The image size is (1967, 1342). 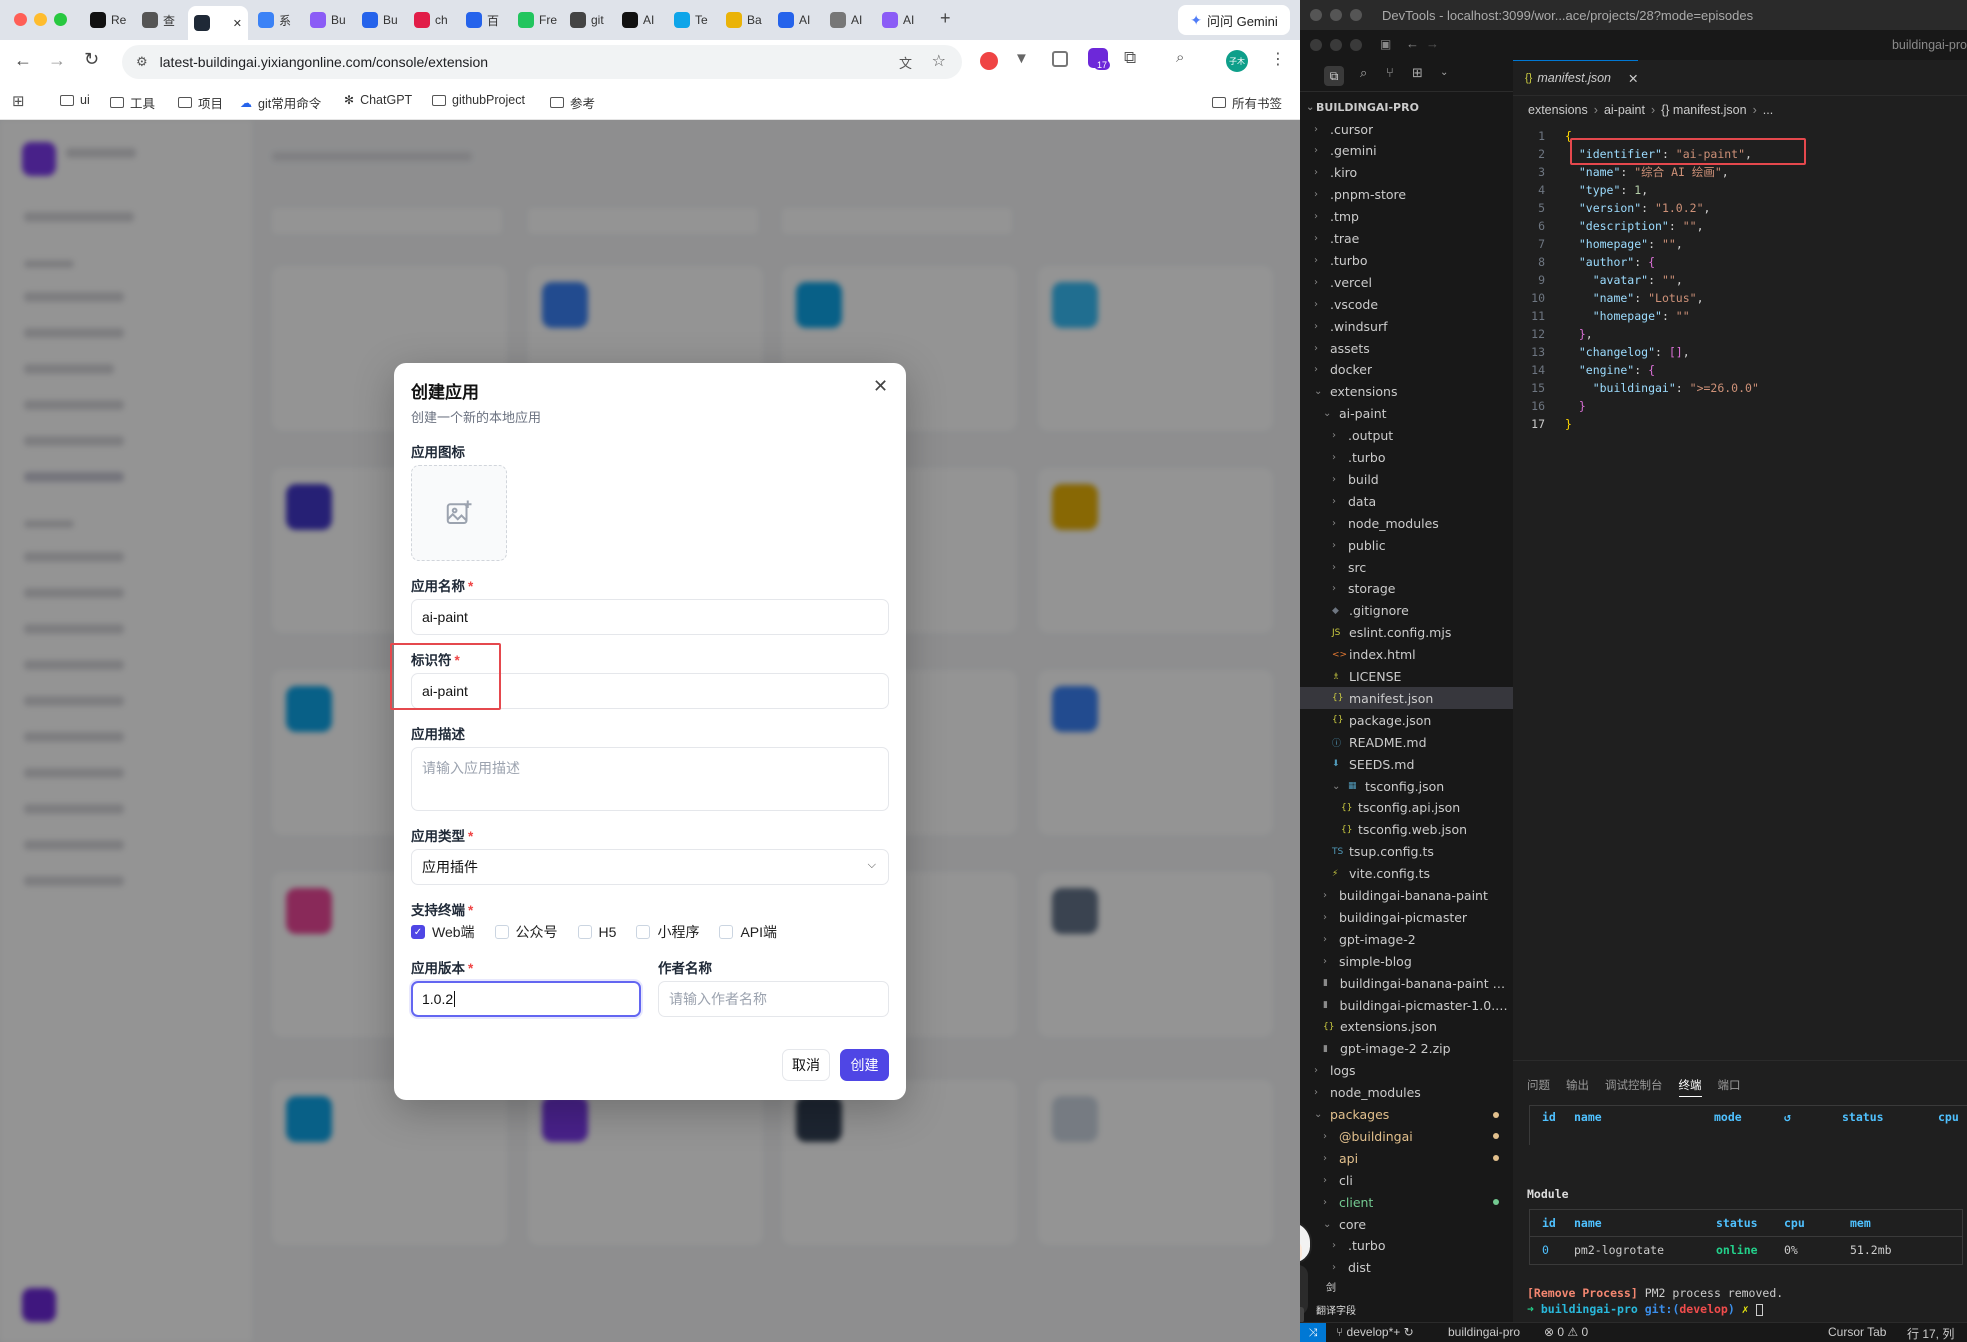 What do you see at coordinates (526, 999) in the screenshot?
I see `version-input: 1.0.2` at bounding box center [526, 999].